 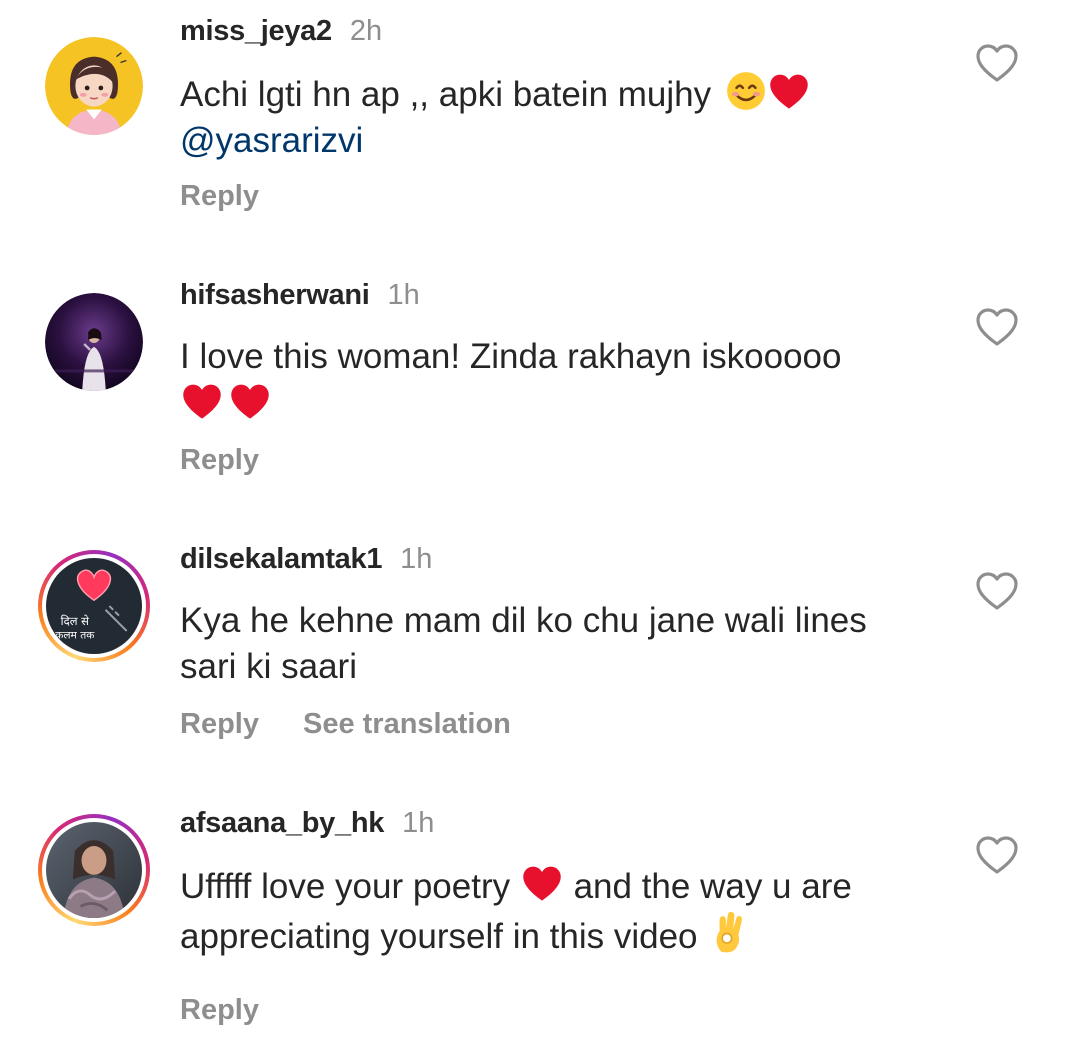 What do you see at coordinates (75, 636) in the screenshot?
I see `avatar-text: कलम तक` at bounding box center [75, 636].